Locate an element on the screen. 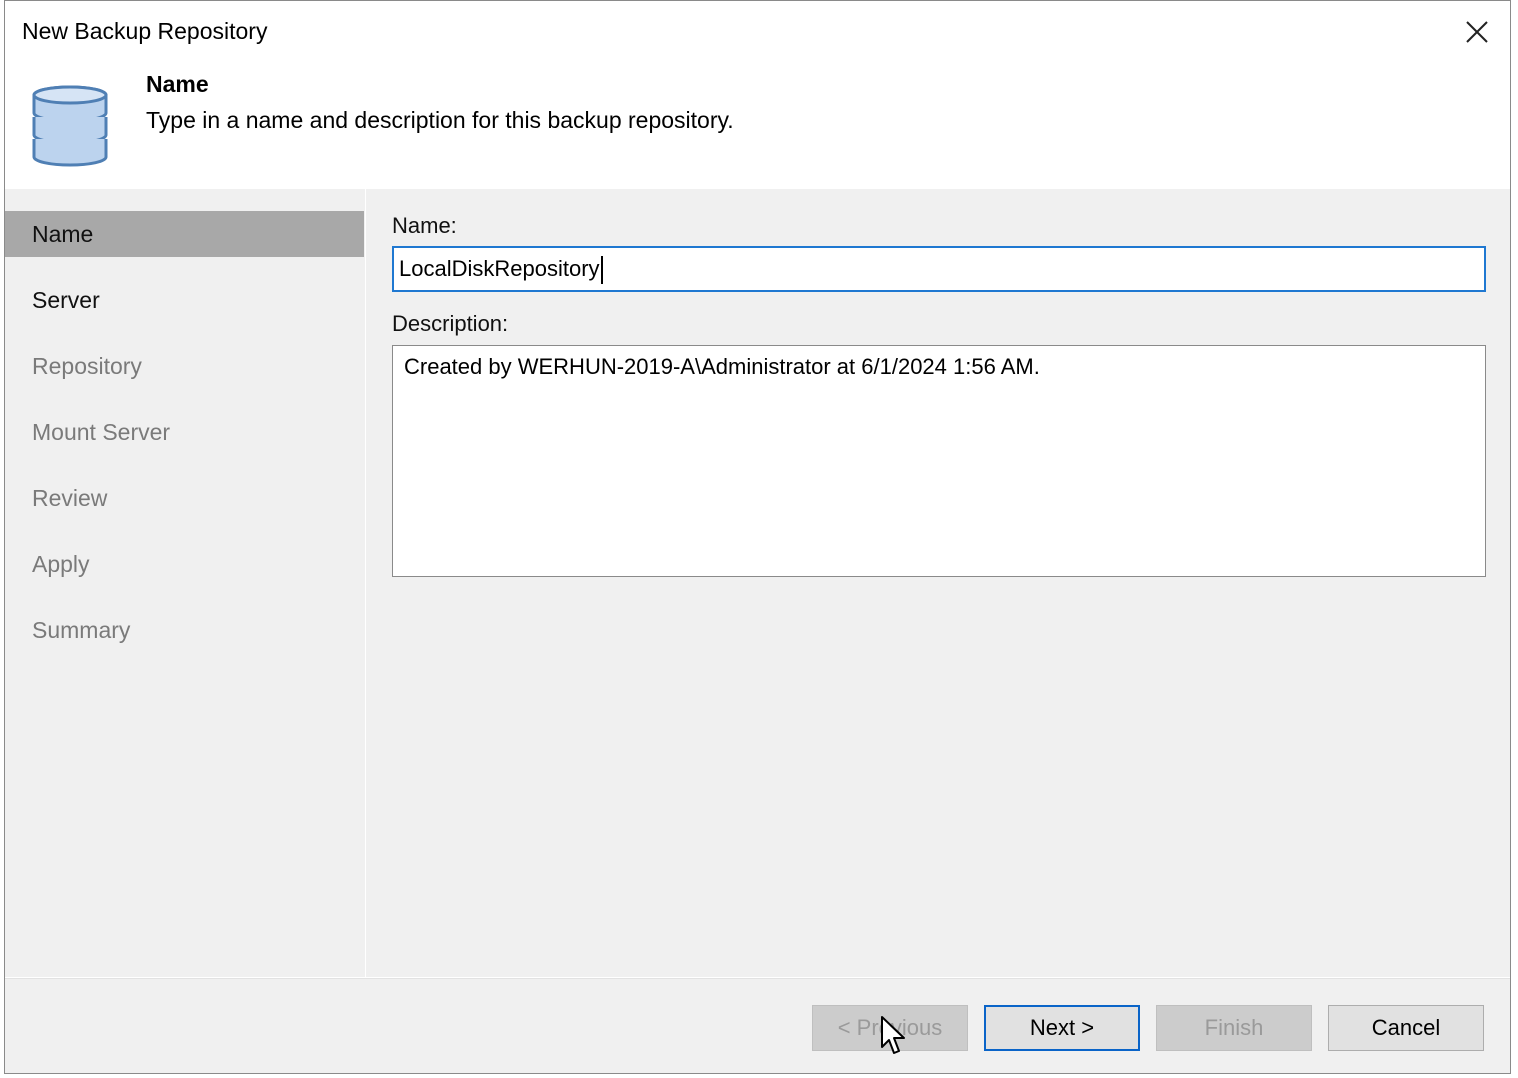  database-icon is located at coordinates (70, 133).